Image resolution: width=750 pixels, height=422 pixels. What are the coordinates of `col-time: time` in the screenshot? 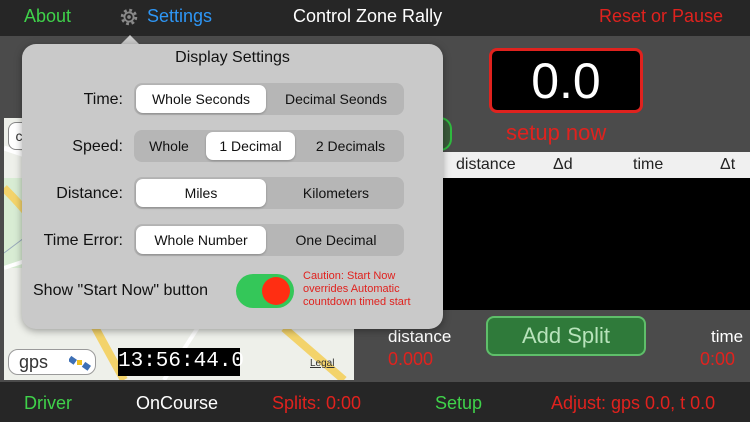 It's located at (648, 164).